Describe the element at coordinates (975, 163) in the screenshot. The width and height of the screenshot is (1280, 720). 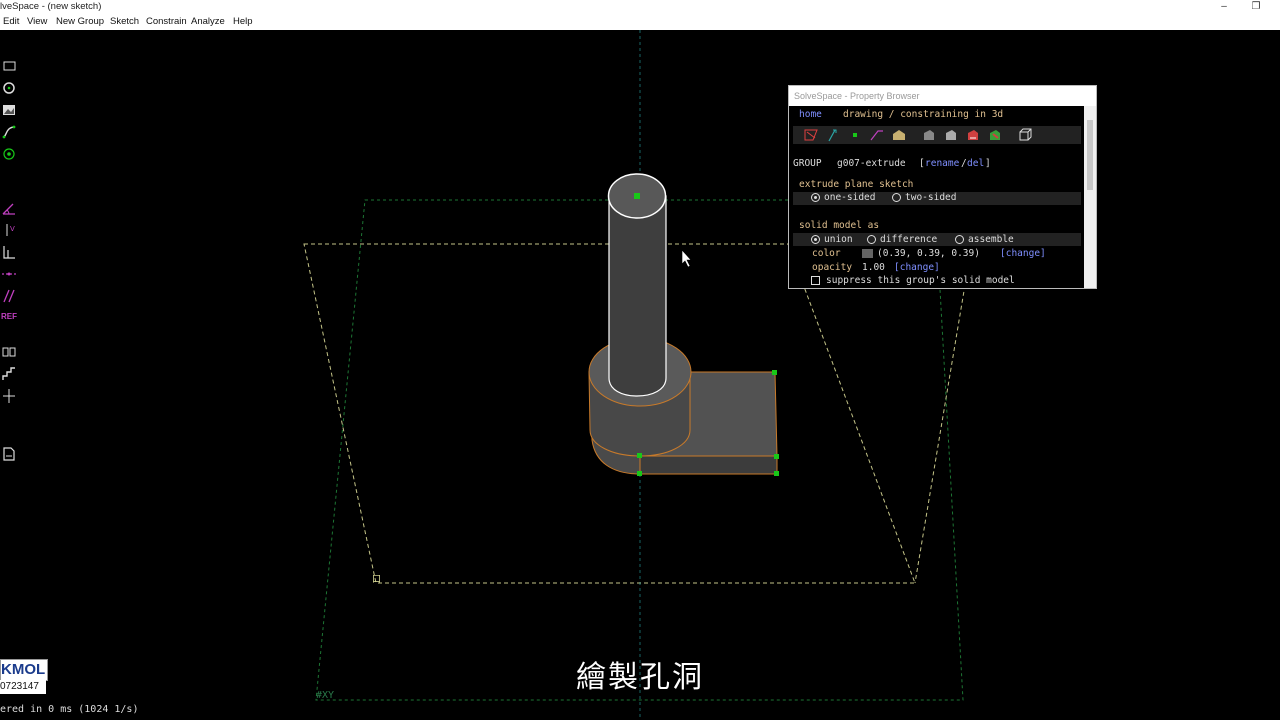
I see `delete-link: del` at that location.